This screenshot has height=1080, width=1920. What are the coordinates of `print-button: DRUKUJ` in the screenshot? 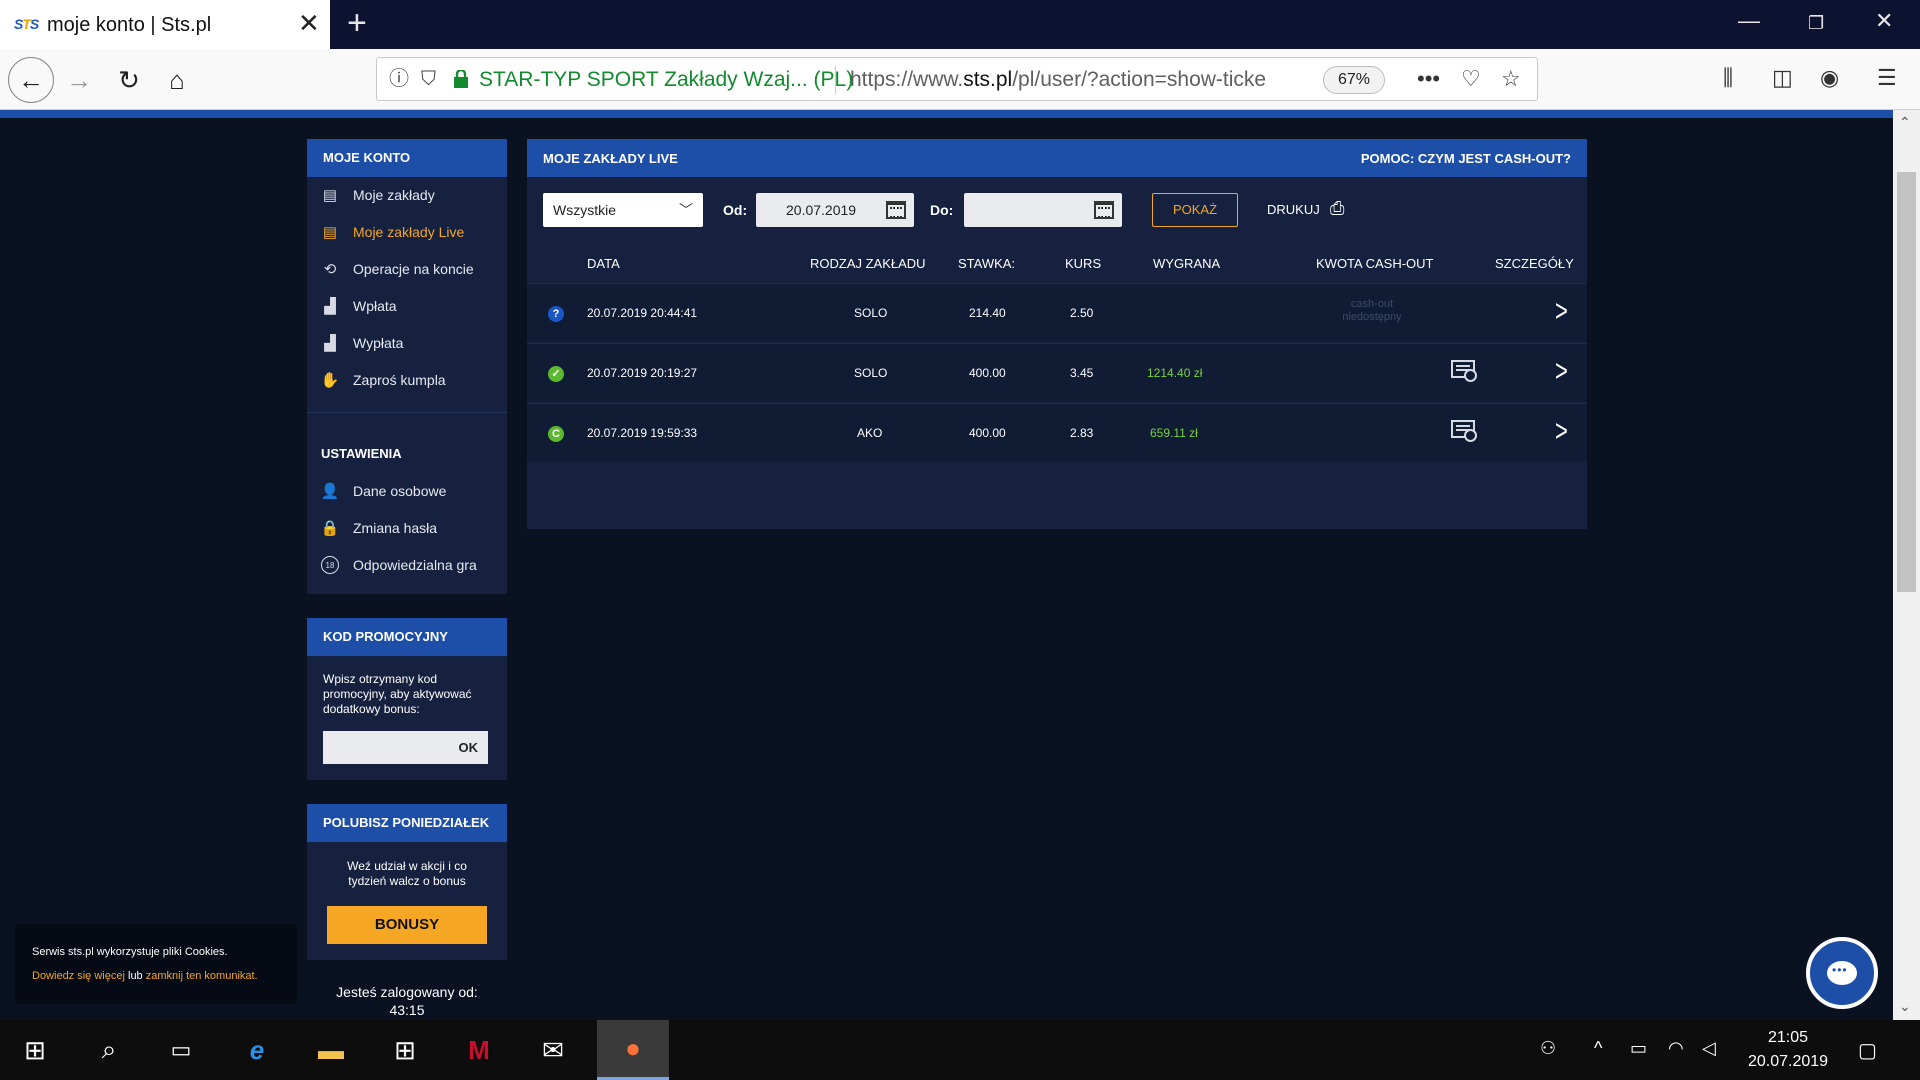 It's located at (1293, 209).